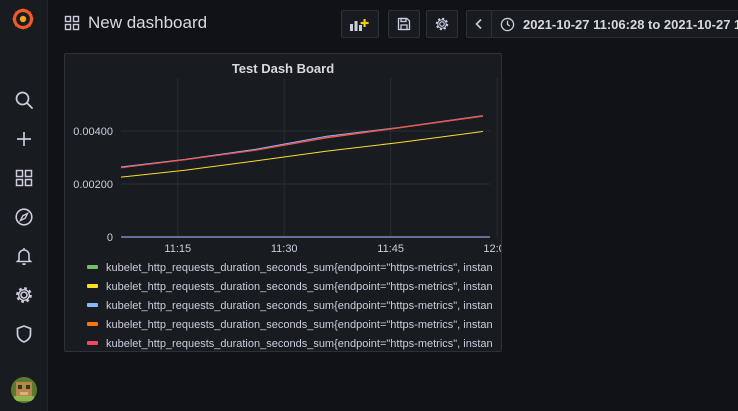 The width and height of the screenshot is (738, 411). What do you see at coordinates (93, 132) in the screenshot?
I see `y-tick-label: 0.00400` at bounding box center [93, 132].